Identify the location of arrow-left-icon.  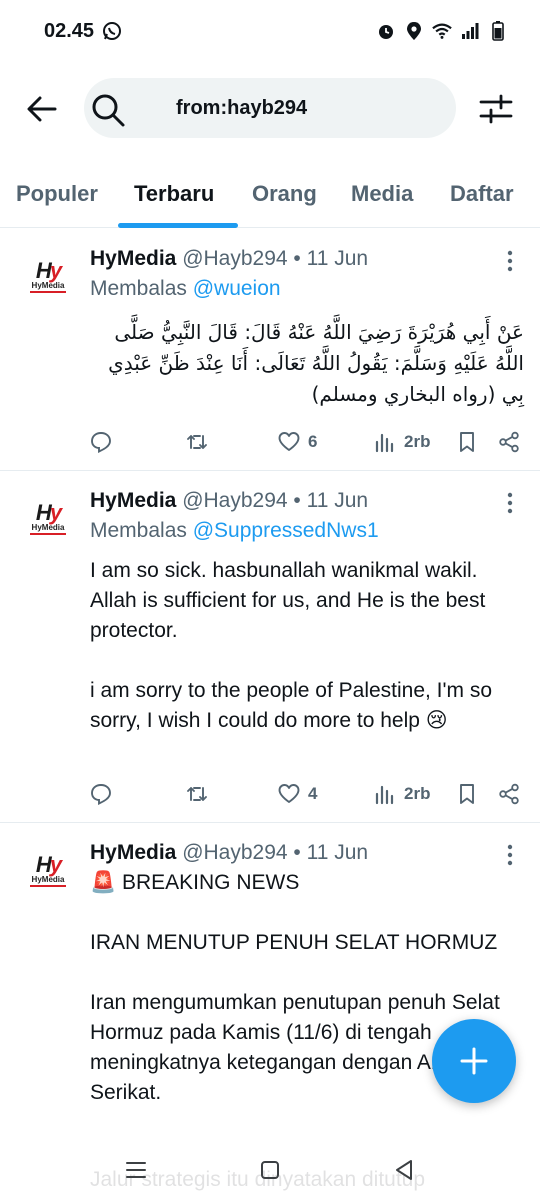
(42, 109).